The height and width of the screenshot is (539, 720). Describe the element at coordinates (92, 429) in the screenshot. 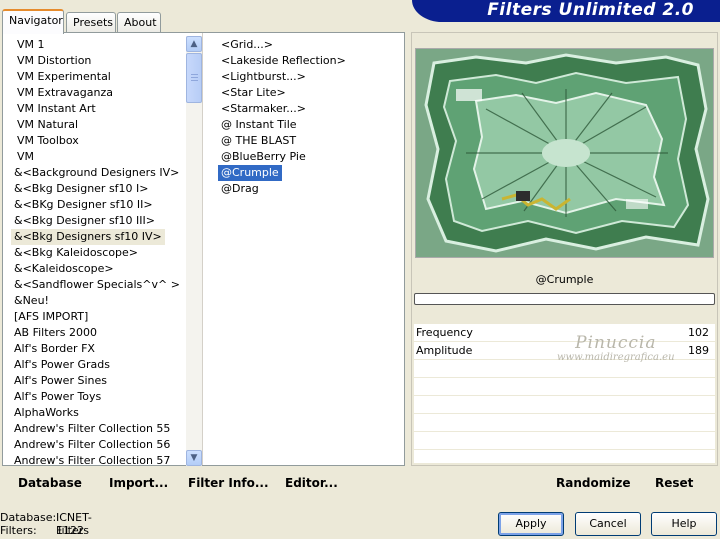

I see `category-item: Andrew's Filter Collection 55` at that location.